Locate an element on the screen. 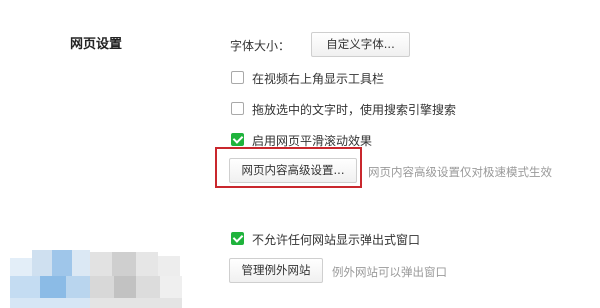  section-title: 网页设置 is located at coordinates (96, 44).